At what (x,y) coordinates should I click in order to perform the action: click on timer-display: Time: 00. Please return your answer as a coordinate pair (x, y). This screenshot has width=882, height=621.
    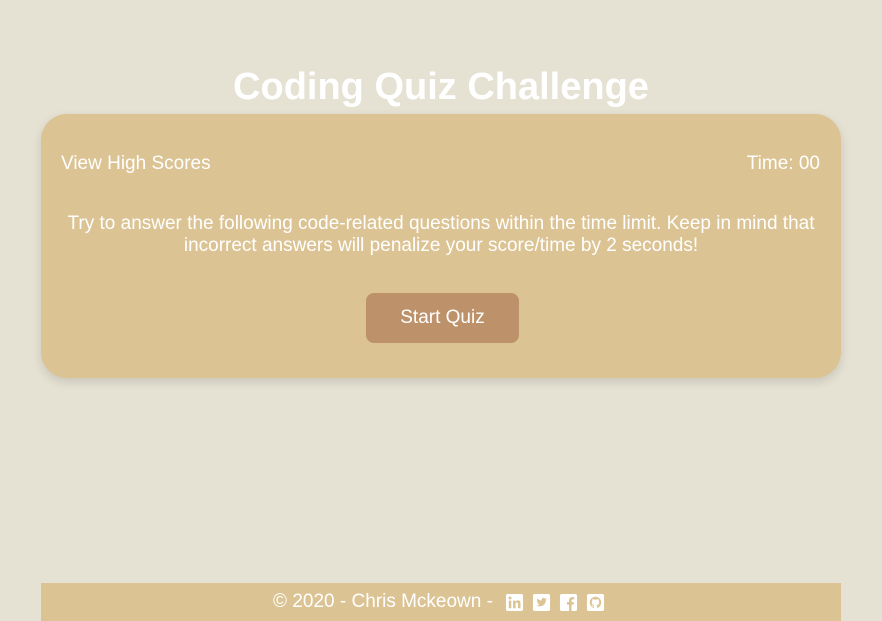
    Looking at the image, I should click on (783, 163).